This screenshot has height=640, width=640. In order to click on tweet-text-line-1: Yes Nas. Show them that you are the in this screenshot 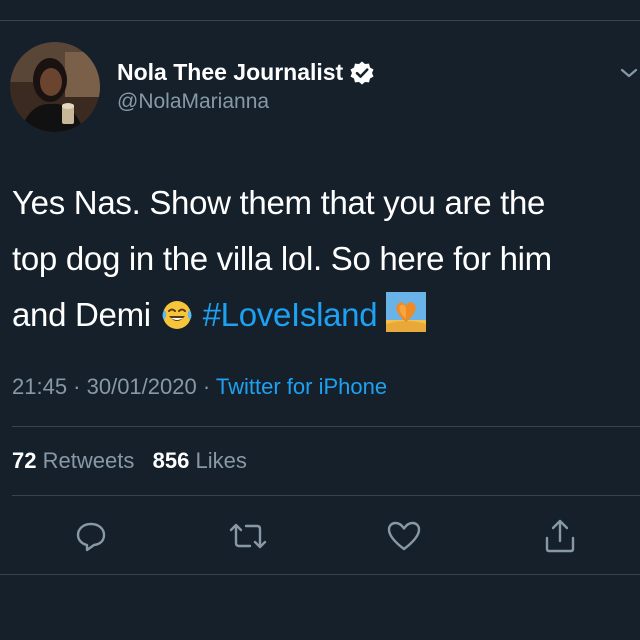, I will do `click(279, 202)`.